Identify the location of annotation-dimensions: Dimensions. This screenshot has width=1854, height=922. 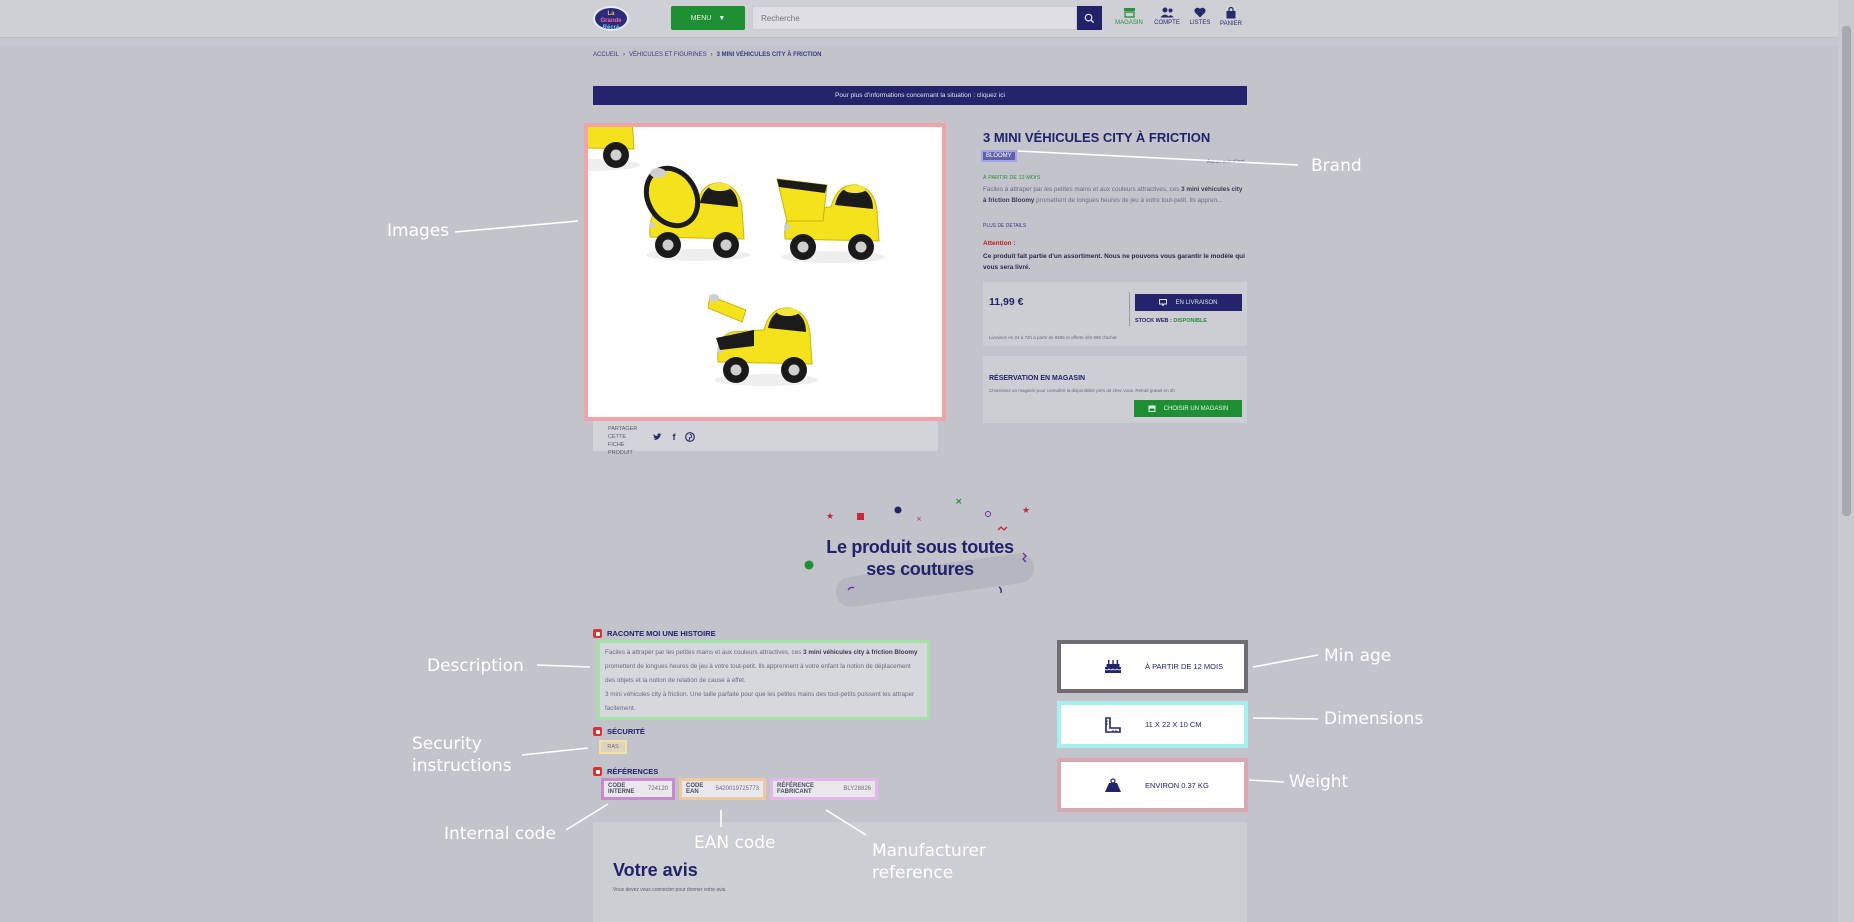
(1374, 719).